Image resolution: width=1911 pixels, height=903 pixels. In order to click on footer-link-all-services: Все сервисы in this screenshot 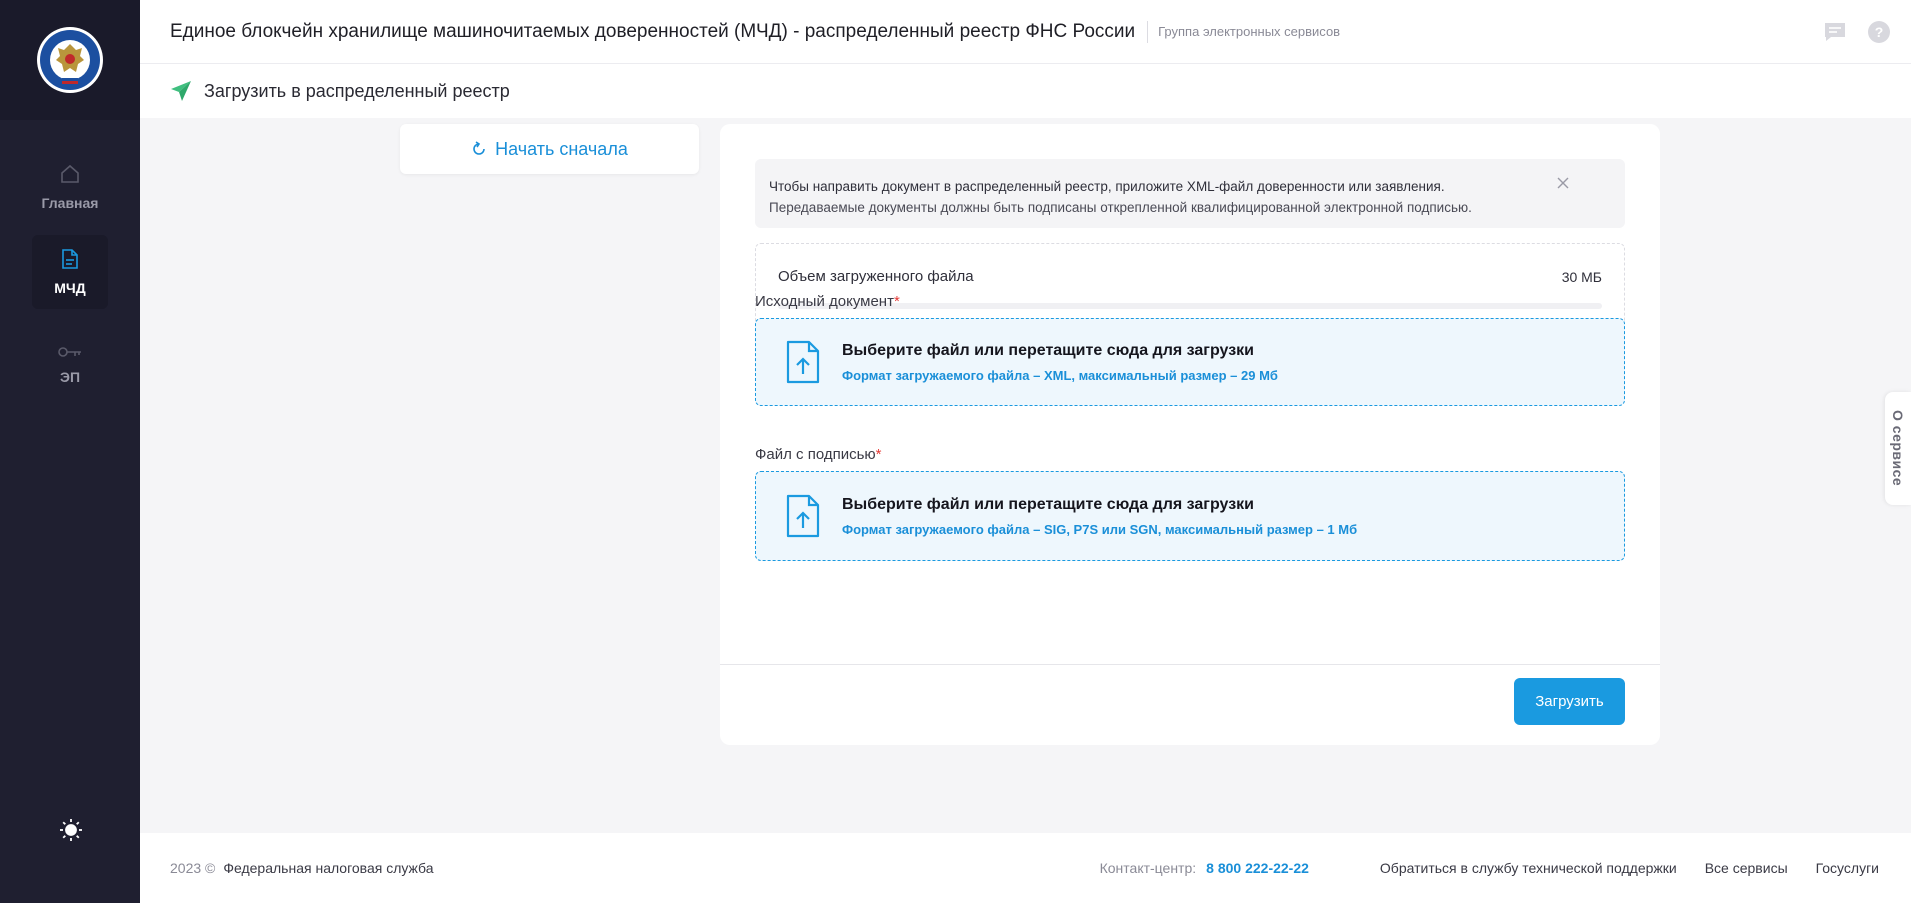, I will do `click(1746, 868)`.